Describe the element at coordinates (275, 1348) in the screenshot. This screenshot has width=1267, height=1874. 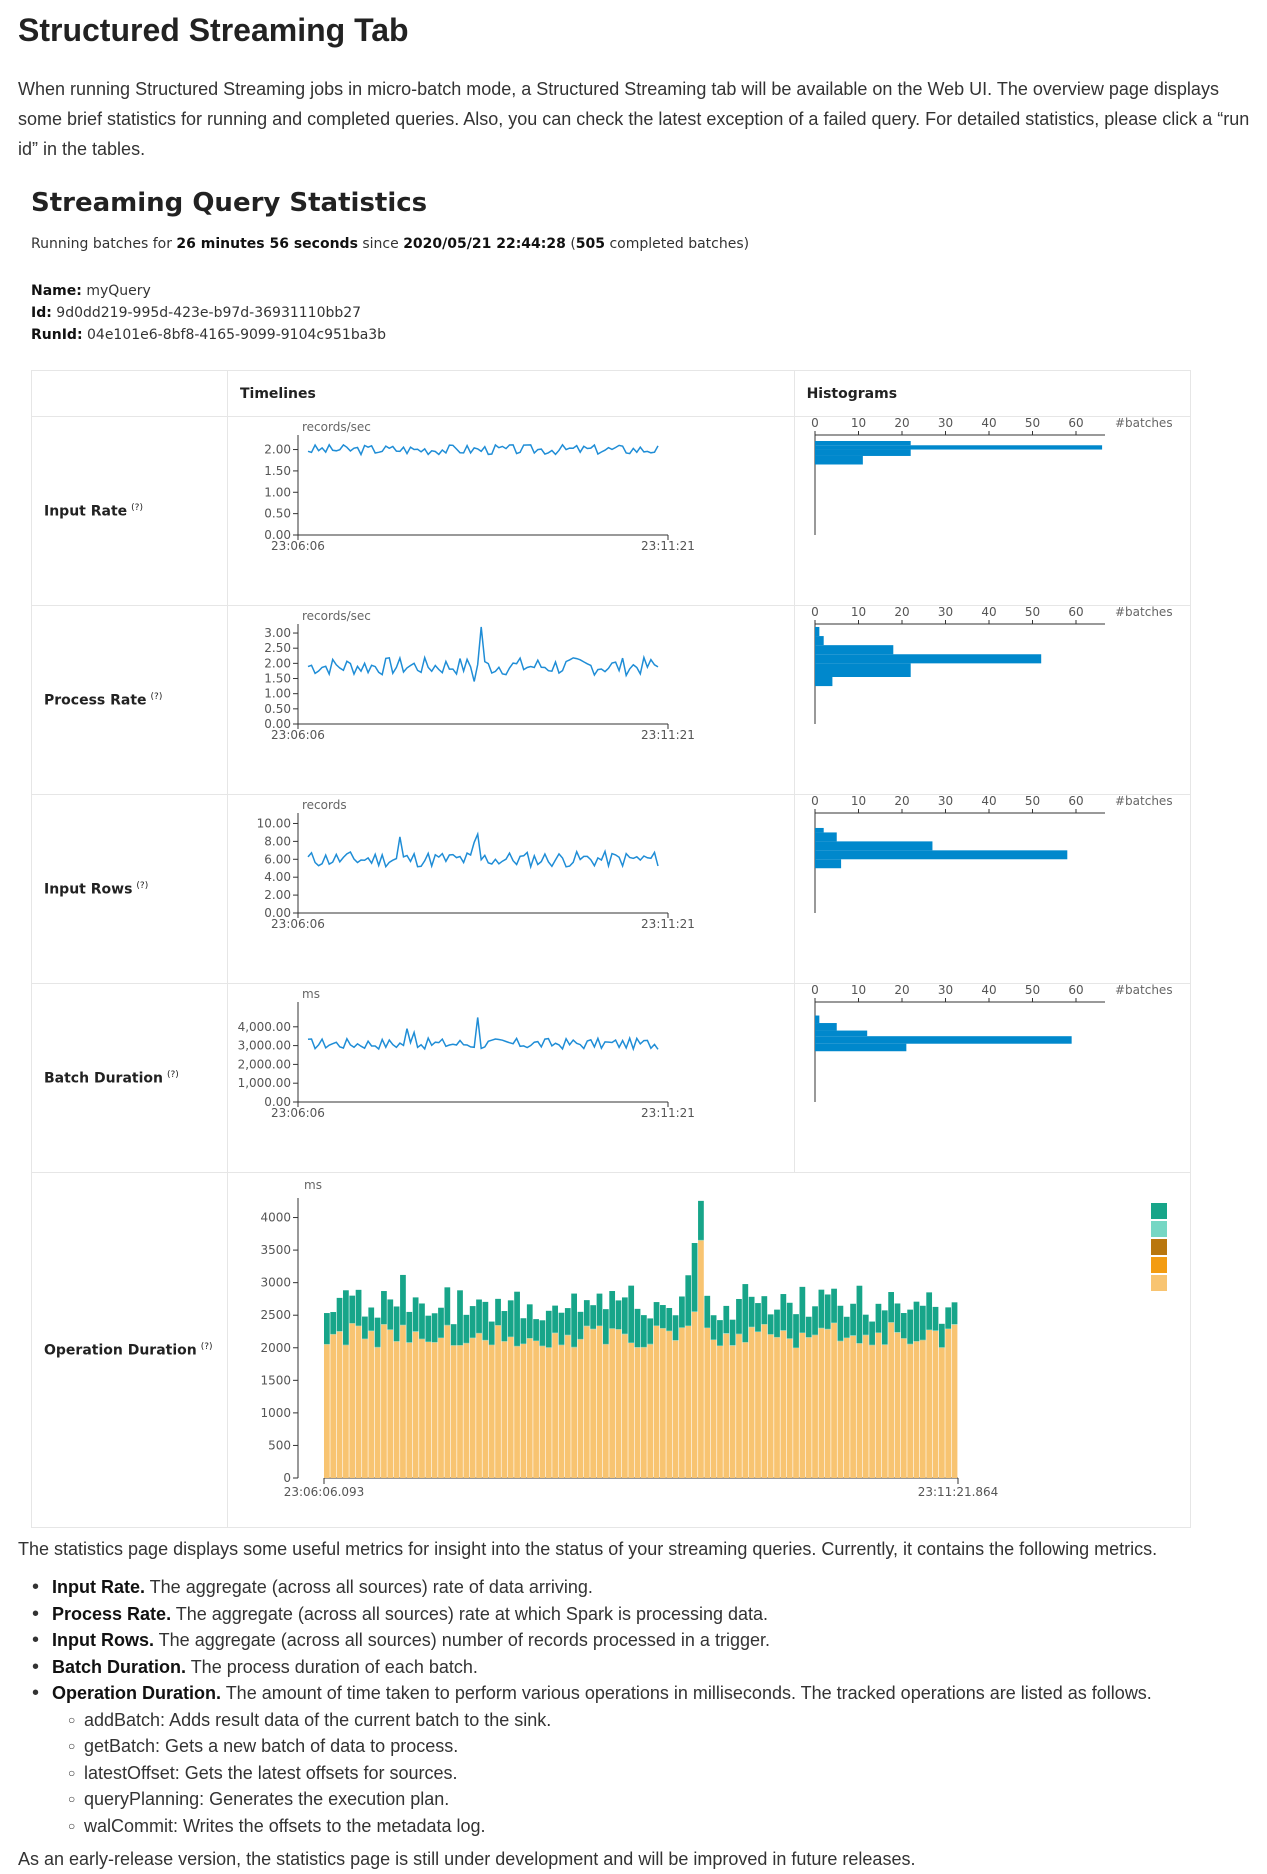
I see `y-tick-label: 2000` at that location.